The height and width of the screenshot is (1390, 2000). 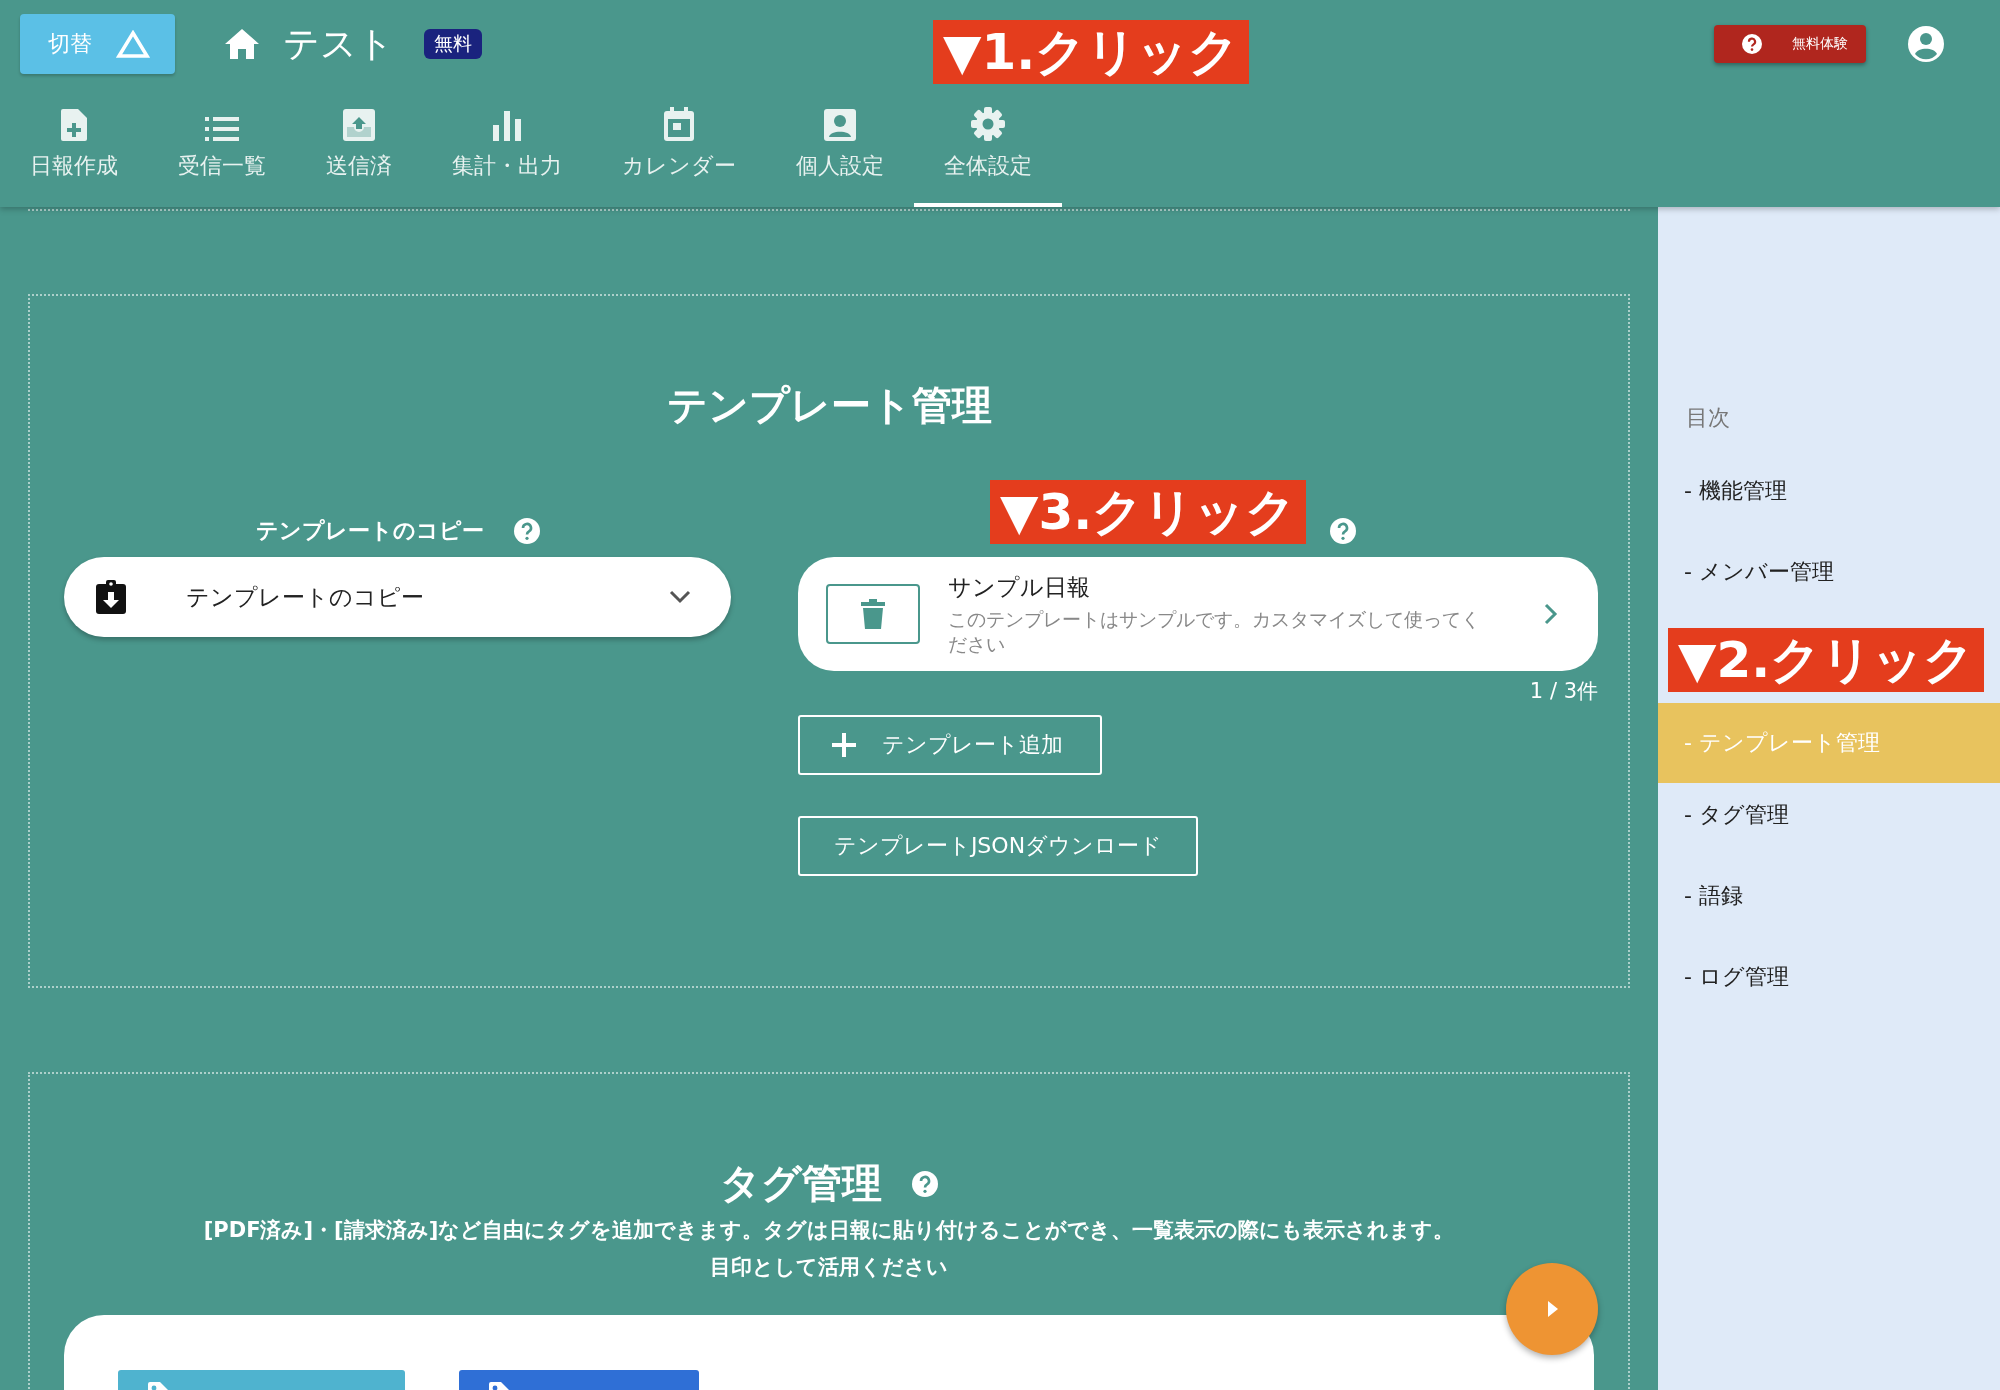 I want to click on toc-item: - メンバー管理, so click(x=1829, y=572).